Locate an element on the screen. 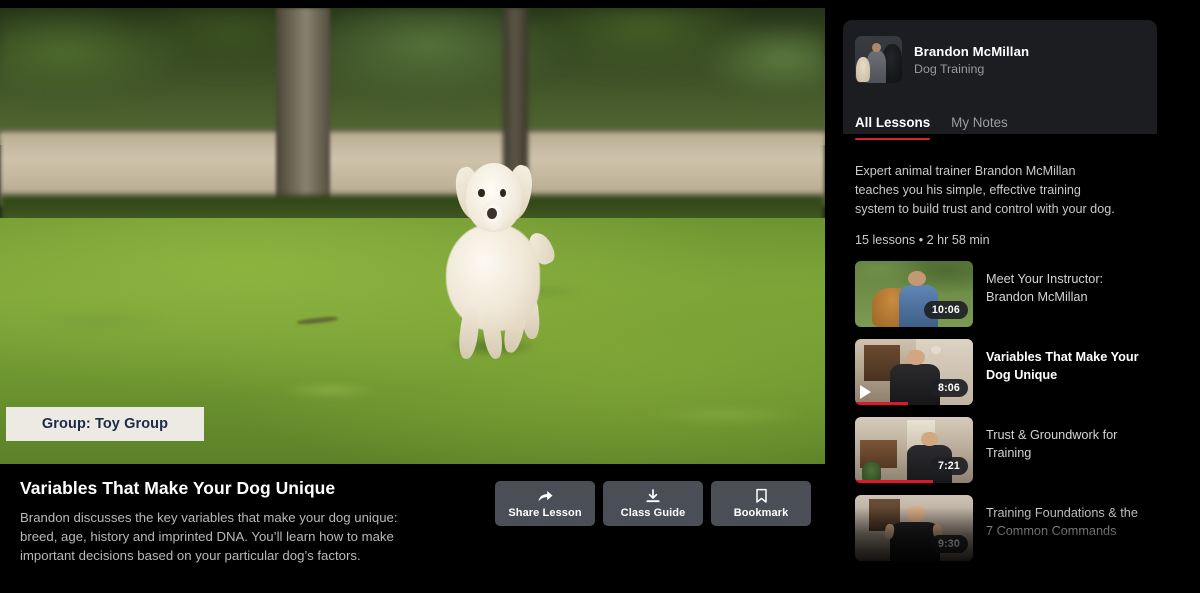 The image size is (1200, 593). thumb-lamp is located at coordinates (936, 350).